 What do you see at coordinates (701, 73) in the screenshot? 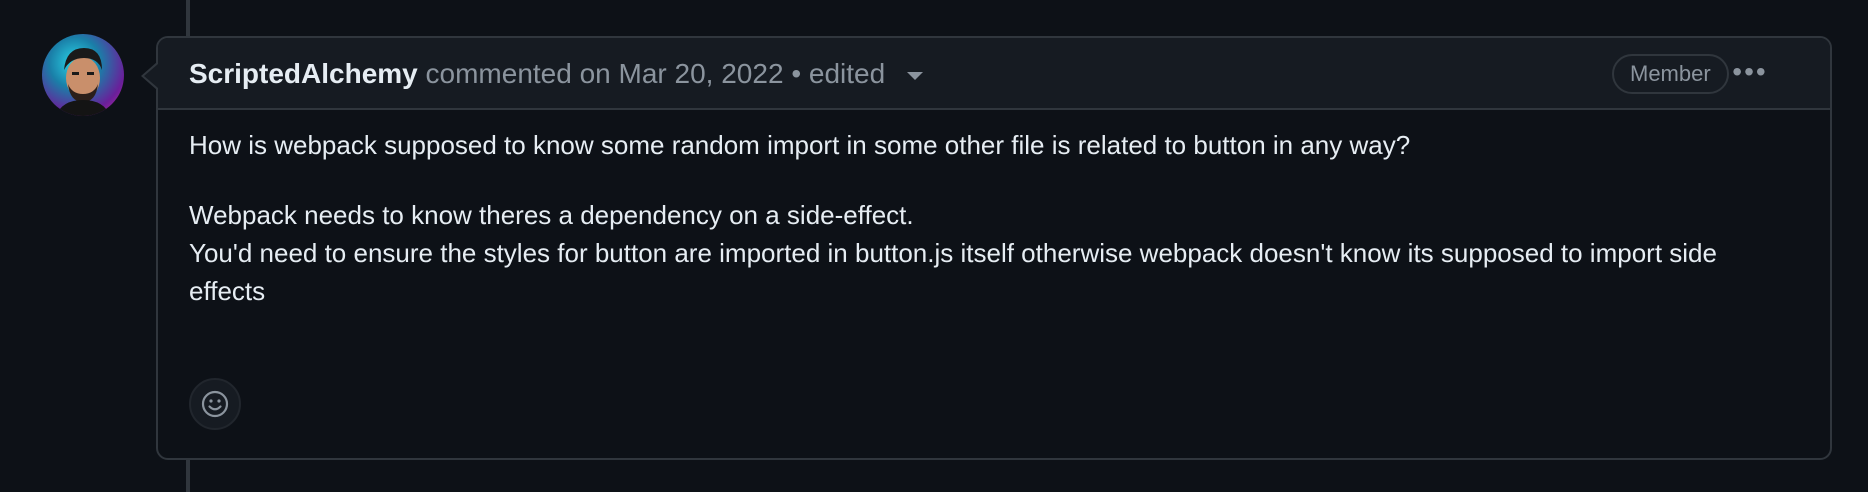
I see `comment-date: Mar 20, 2022` at bounding box center [701, 73].